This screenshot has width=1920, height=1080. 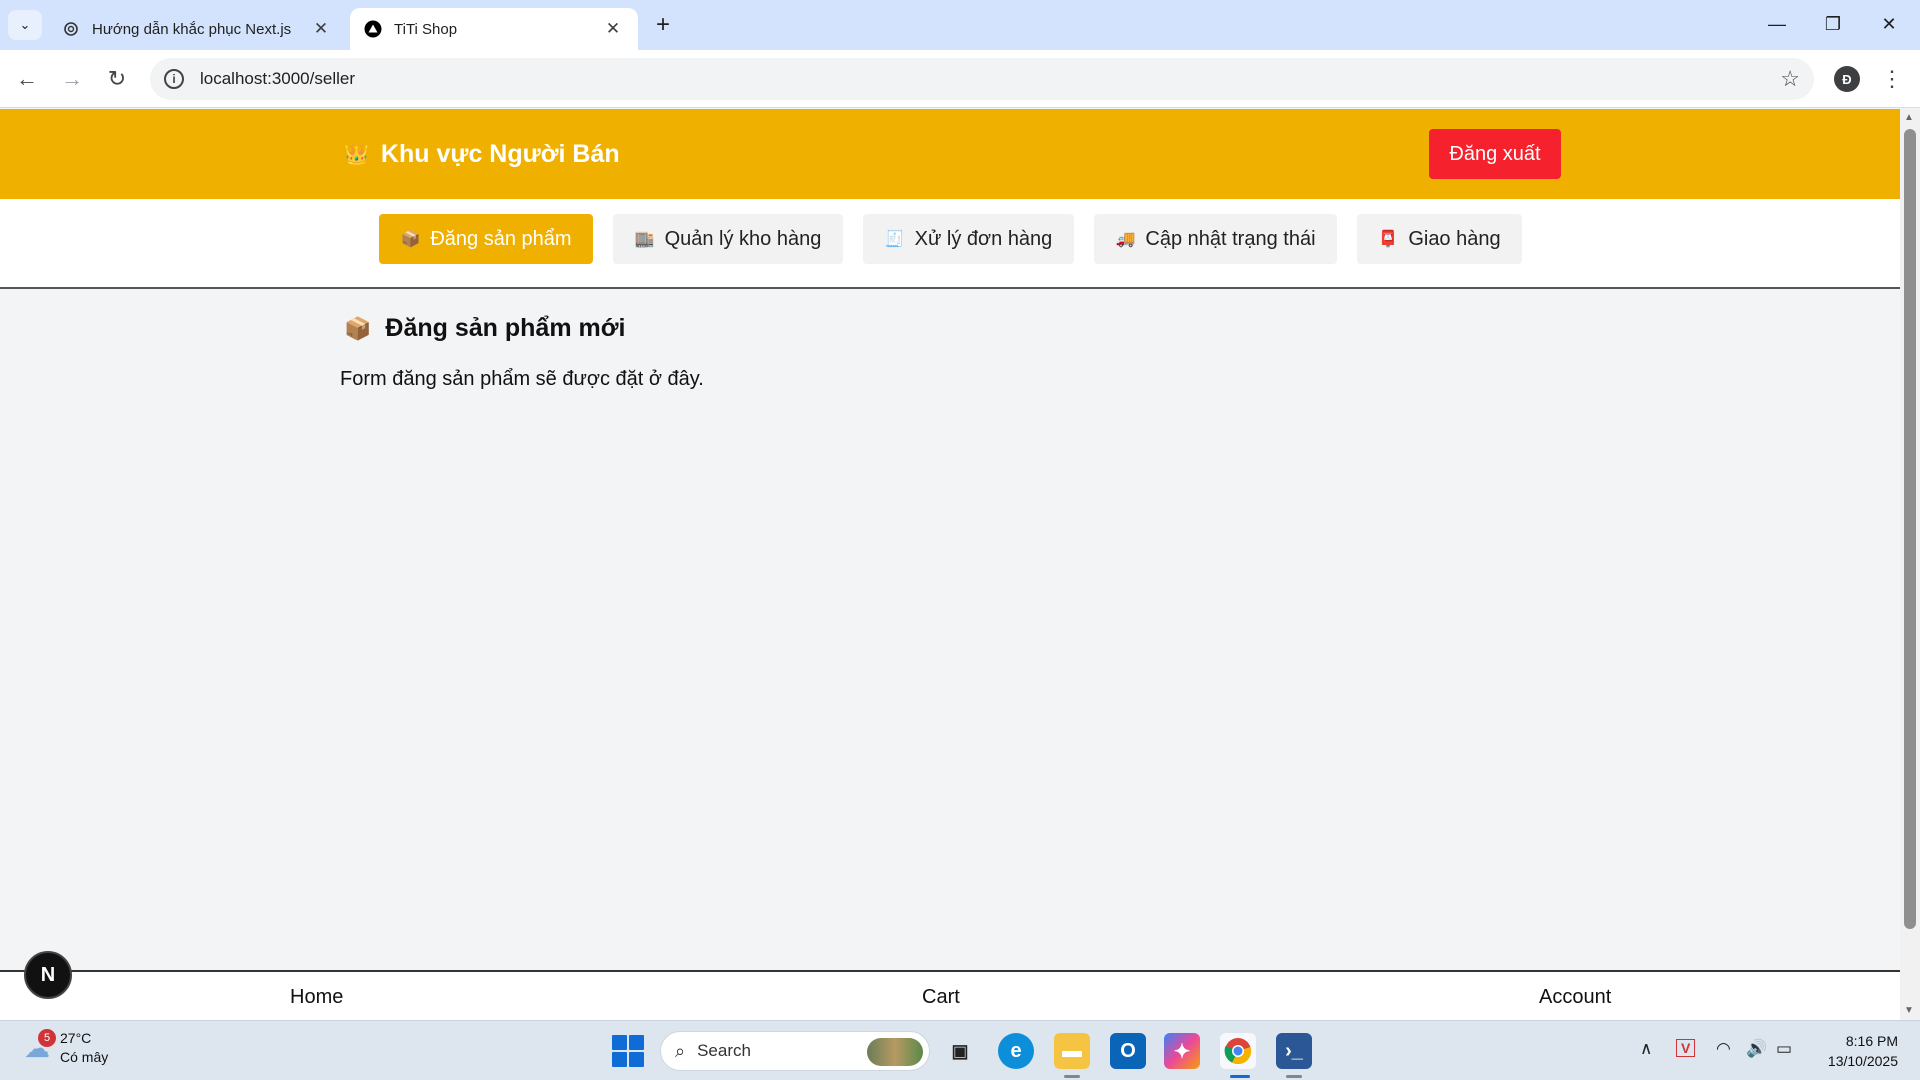 I want to click on tab-search-button: ⌄, so click(x=25, y=25).